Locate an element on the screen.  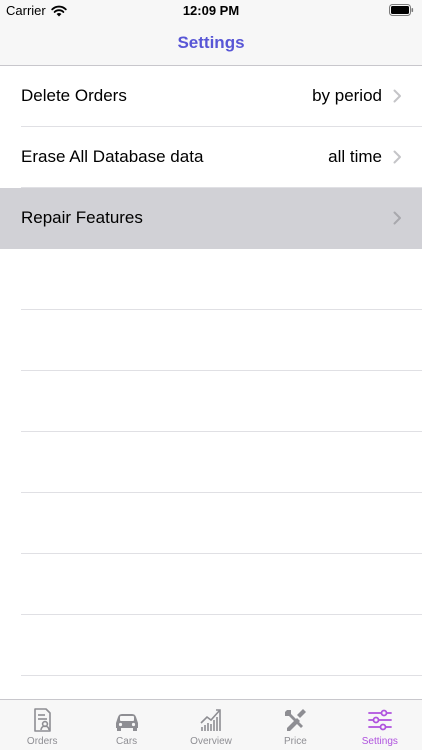
page-title: Settings is located at coordinates (211, 42).